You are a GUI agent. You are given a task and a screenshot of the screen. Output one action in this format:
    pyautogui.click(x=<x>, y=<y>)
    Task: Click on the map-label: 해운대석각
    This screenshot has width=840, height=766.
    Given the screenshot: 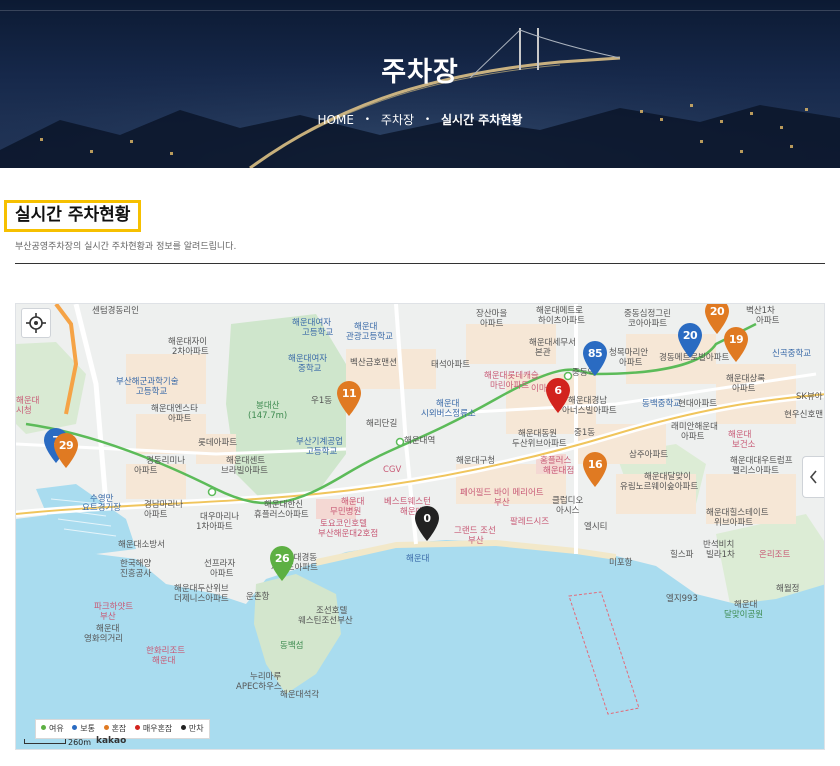 What is the action you would take?
    pyautogui.click(x=300, y=695)
    